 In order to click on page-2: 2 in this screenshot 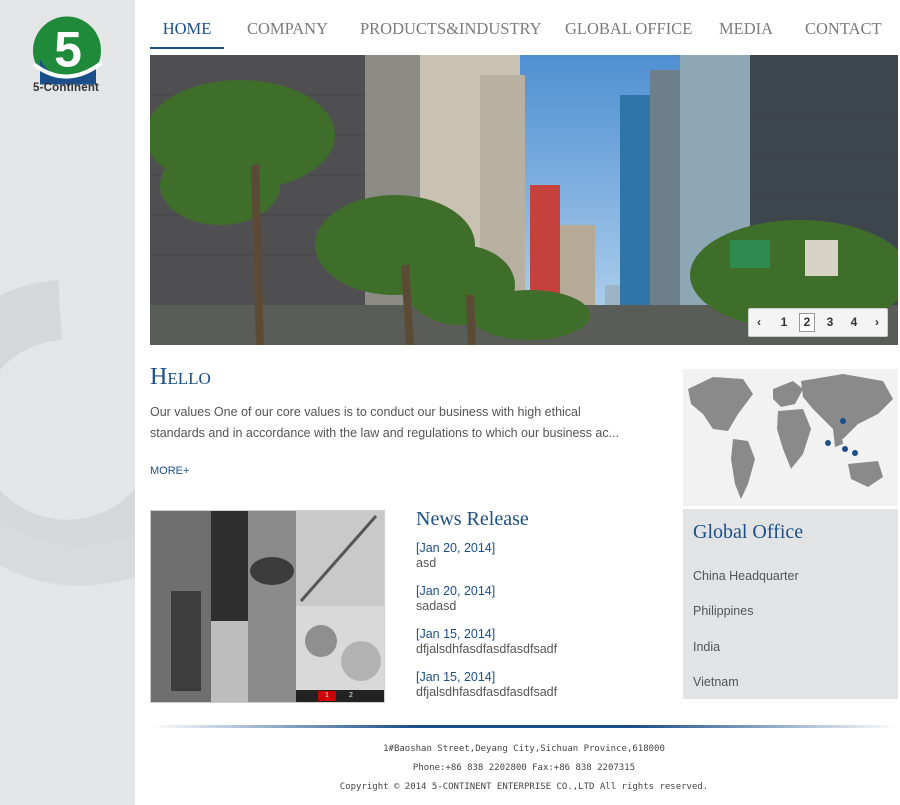, I will do `click(807, 322)`.